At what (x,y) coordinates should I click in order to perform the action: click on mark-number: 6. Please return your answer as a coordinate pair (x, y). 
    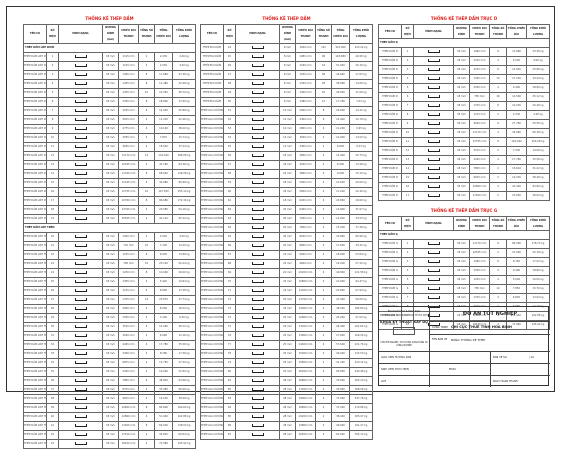
    Looking at the image, I should click on (52, 102).